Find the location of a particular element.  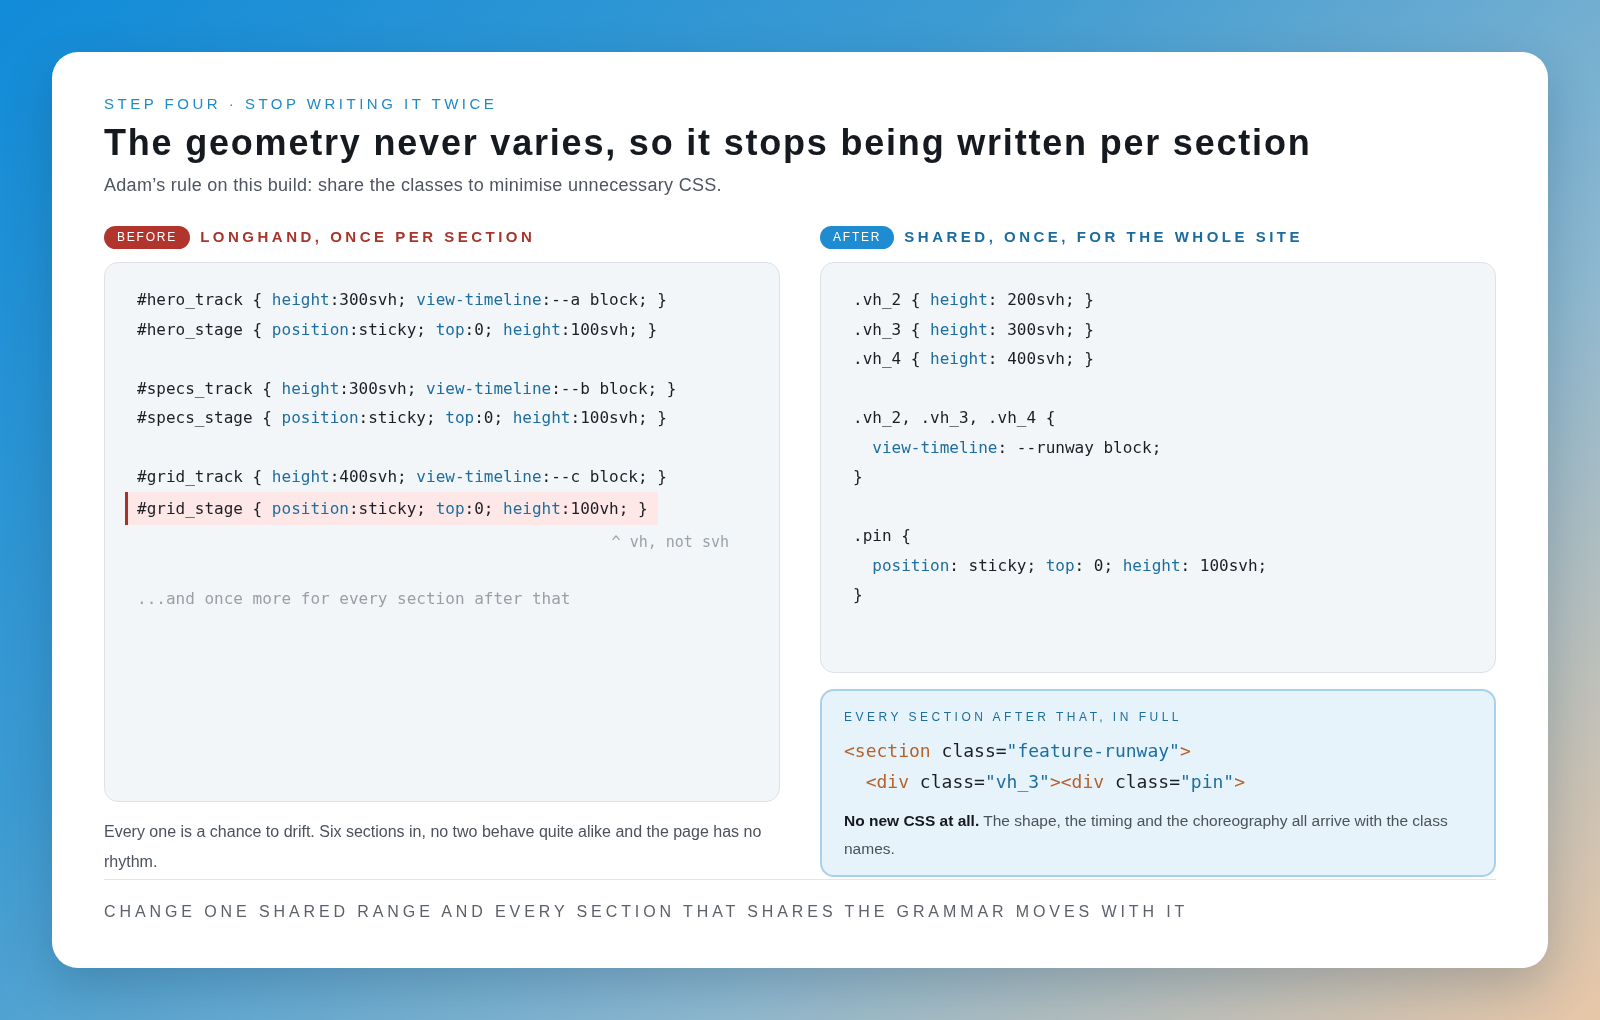

code-line: <section class="feature-runway"> is located at coordinates (1017, 751).